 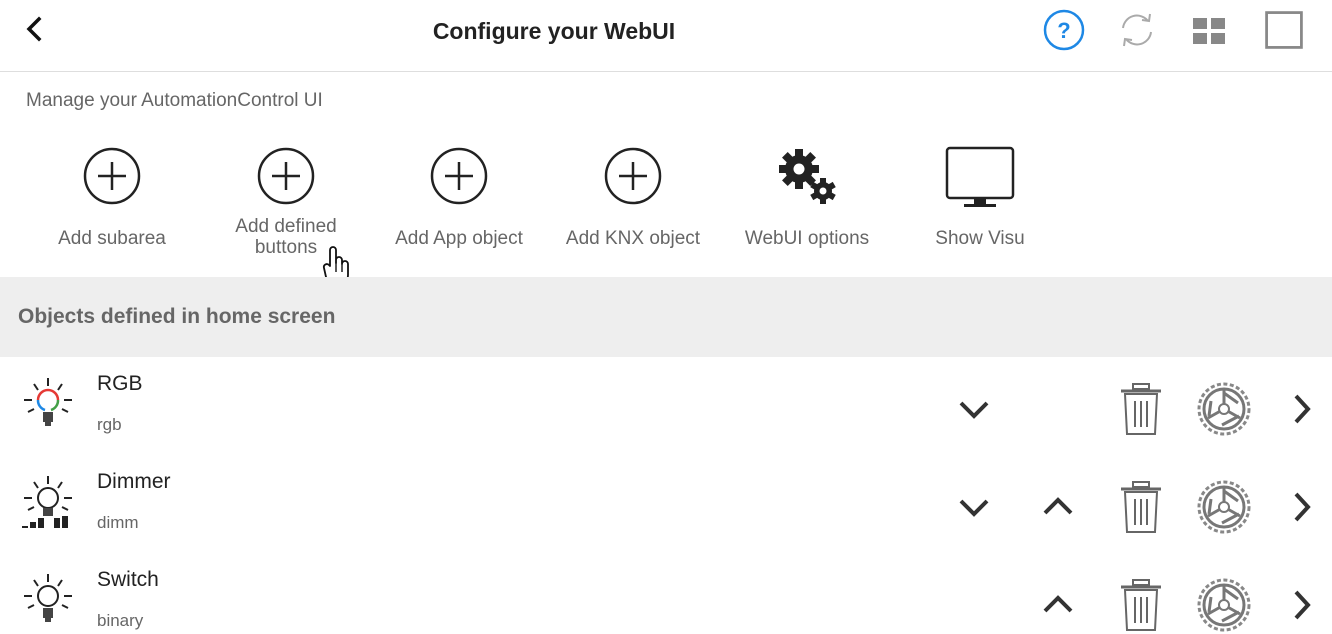 What do you see at coordinates (807, 205) in the screenshot?
I see `webui-options-button: WebUI options` at bounding box center [807, 205].